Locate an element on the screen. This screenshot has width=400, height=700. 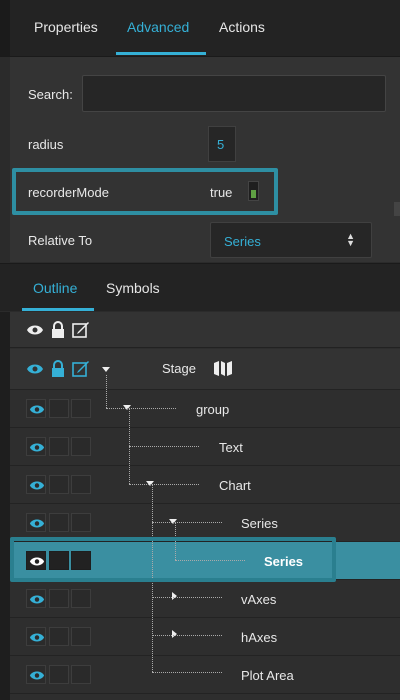
node-label: Text is located at coordinates (231, 447).